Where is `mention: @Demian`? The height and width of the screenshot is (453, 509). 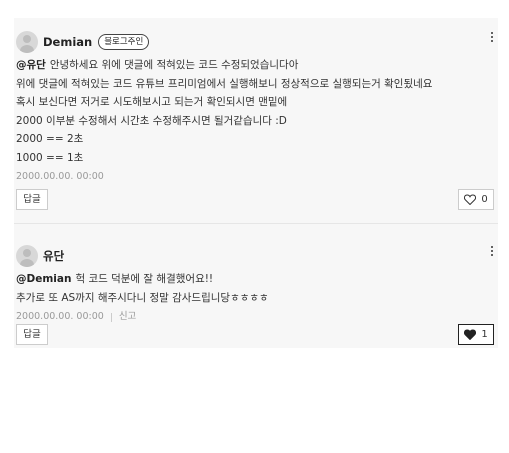 mention: @Demian is located at coordinates (44, 279).